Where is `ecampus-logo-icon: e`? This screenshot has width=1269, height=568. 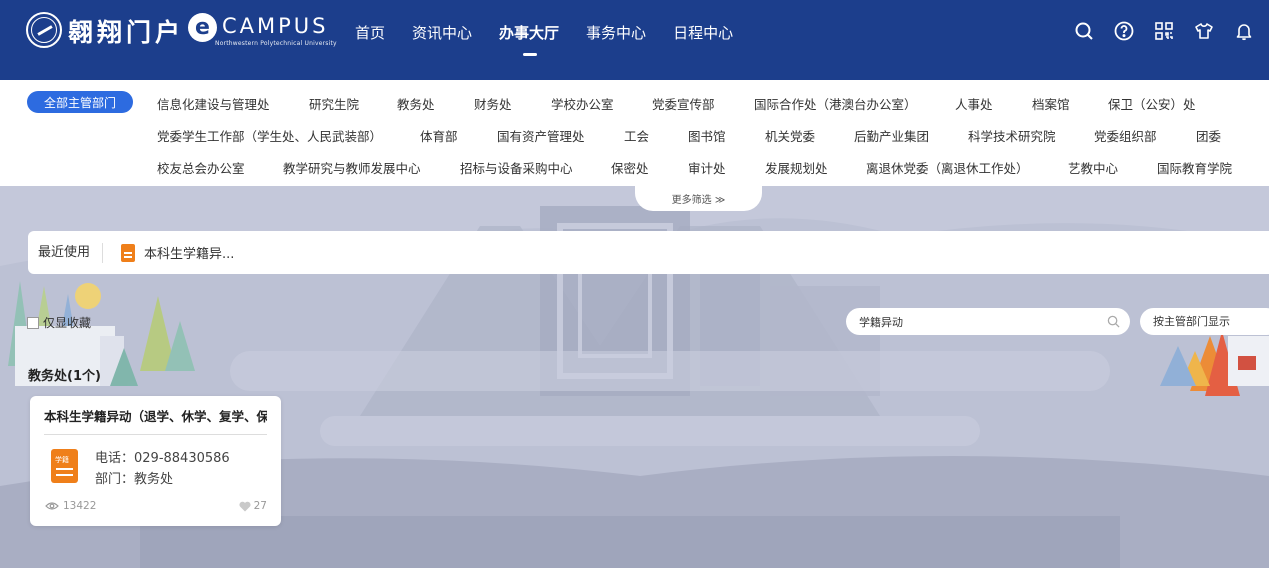 ecampus-logo-icon: e is located at coordinates (202, 27).